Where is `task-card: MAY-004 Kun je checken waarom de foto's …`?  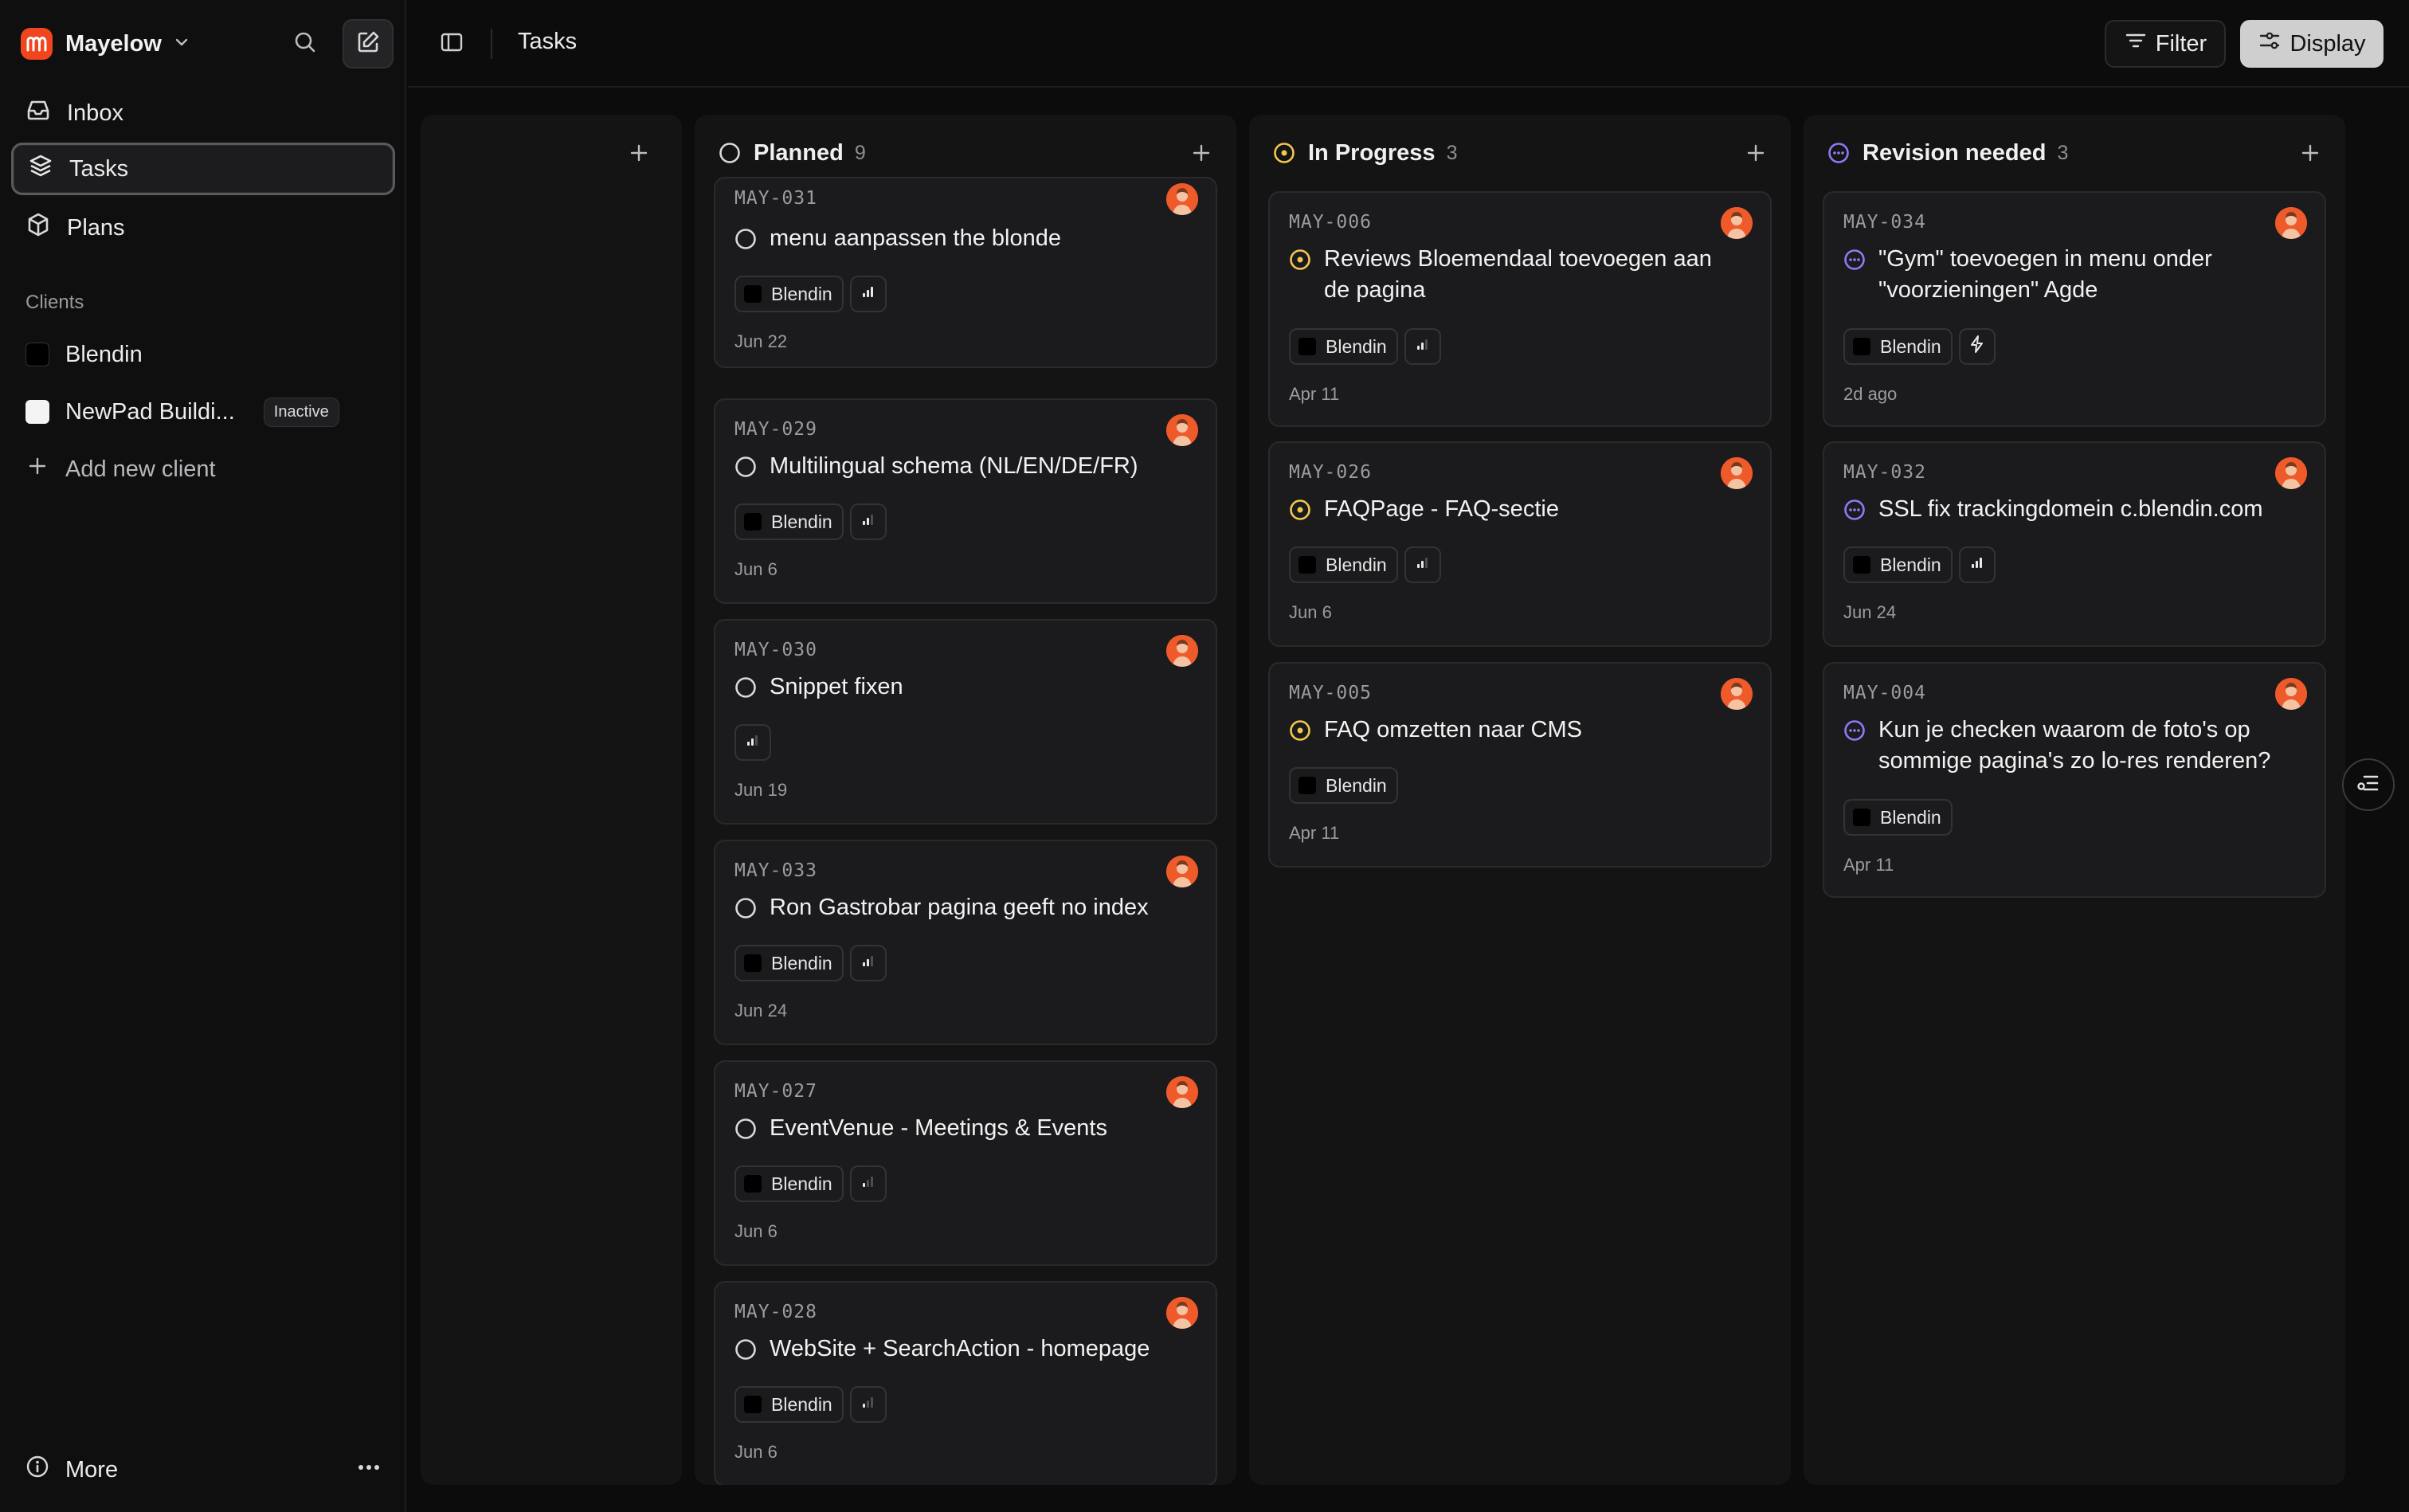
task-card: MAY-004 Kun je checken waarom de foto's … is located at coordinates (2074, 780).